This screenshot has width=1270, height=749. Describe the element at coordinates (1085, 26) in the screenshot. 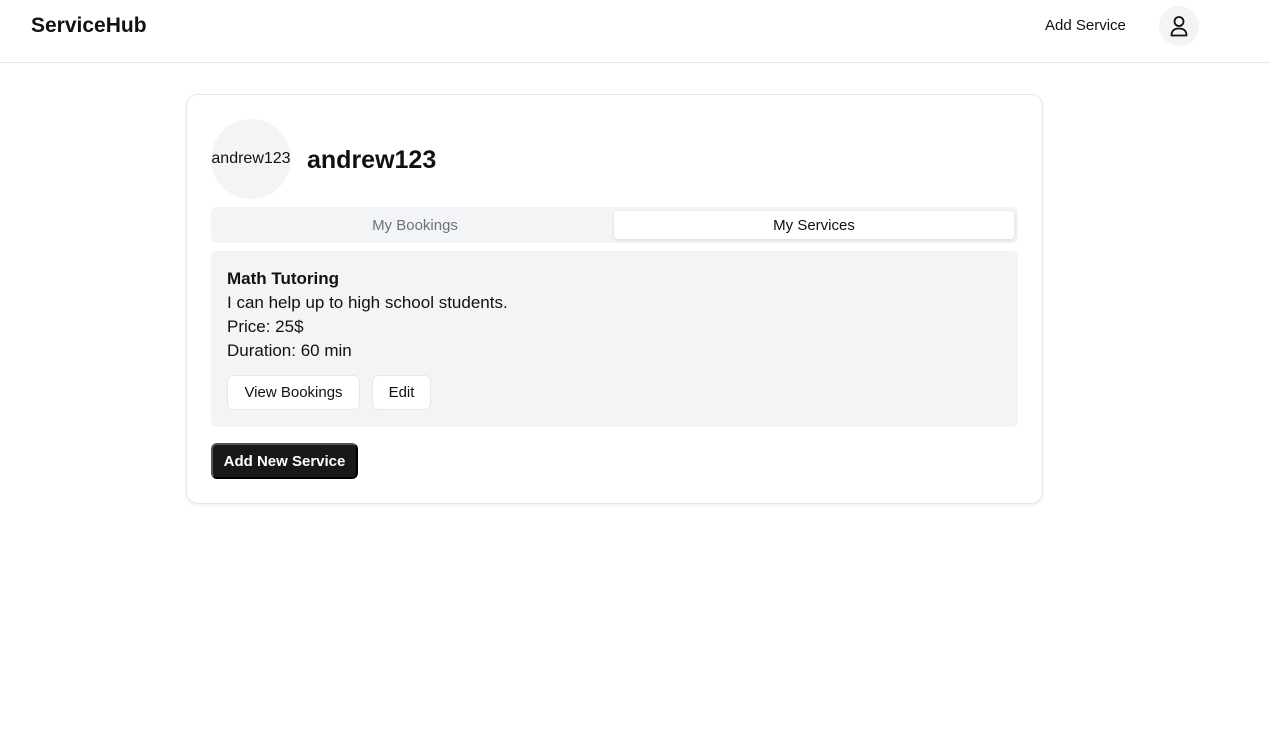

I see `nav-add-service-link: Add Service` at that location.